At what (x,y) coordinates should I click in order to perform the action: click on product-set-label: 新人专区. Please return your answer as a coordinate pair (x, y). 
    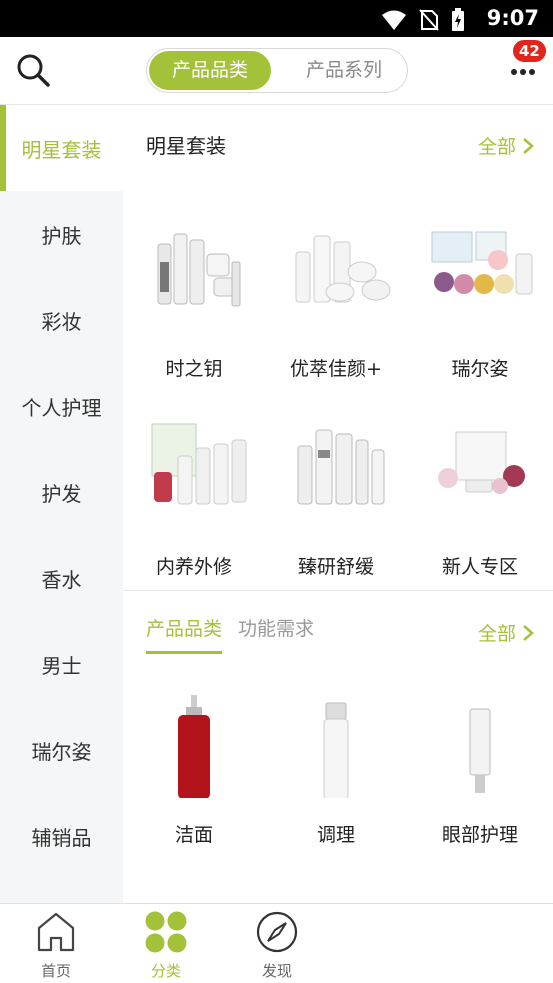
    Looking at the image, I should click on (479, 567).